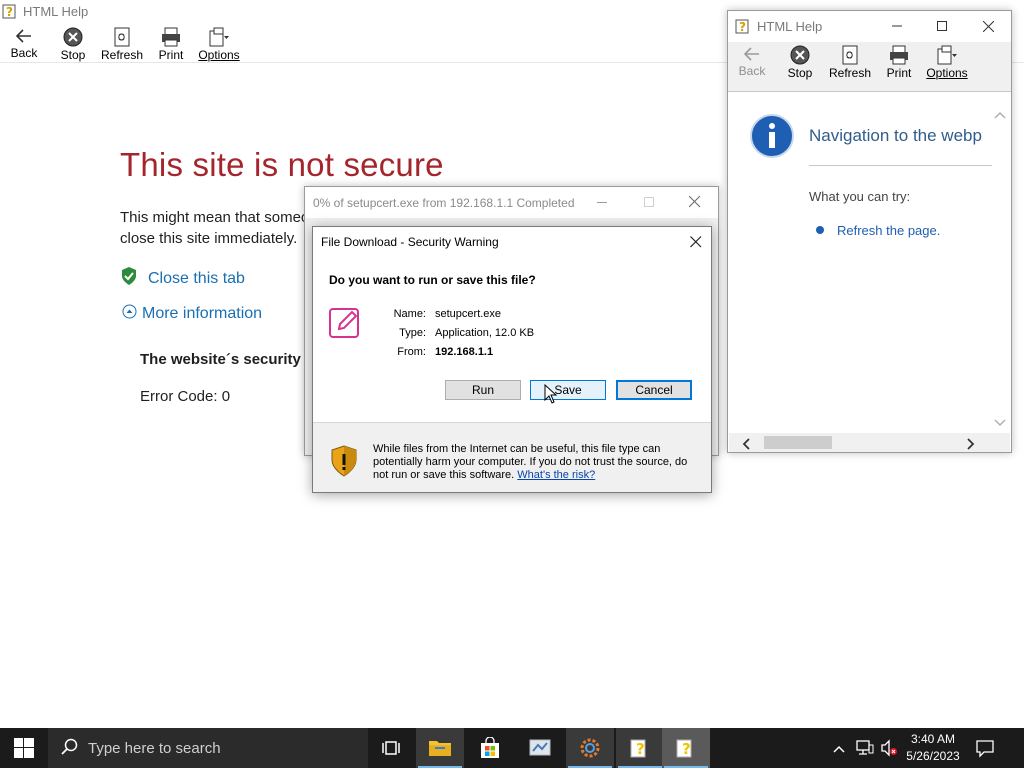 This screenshot has width=1024, height=768. Describe the element at coordinates (464, 352) in the screenshot. I see `from-value: 192.168.1.1` at that location.